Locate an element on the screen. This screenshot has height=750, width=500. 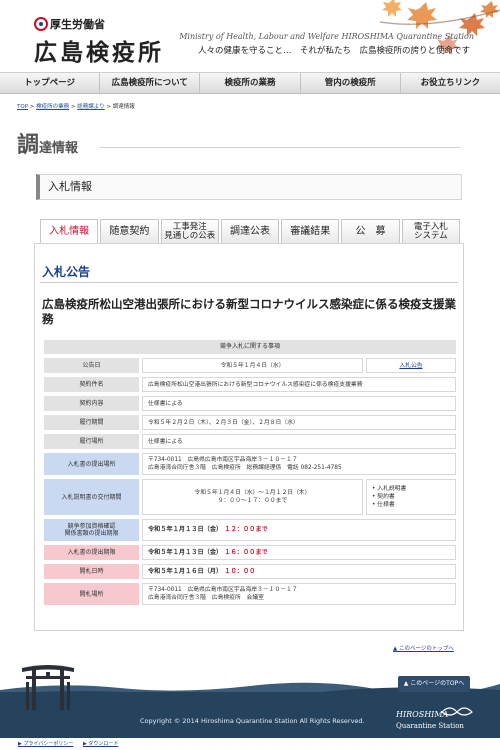
privacy-policy-link: ▶ プライバシーポリシー is located at coordinates (45, 744).